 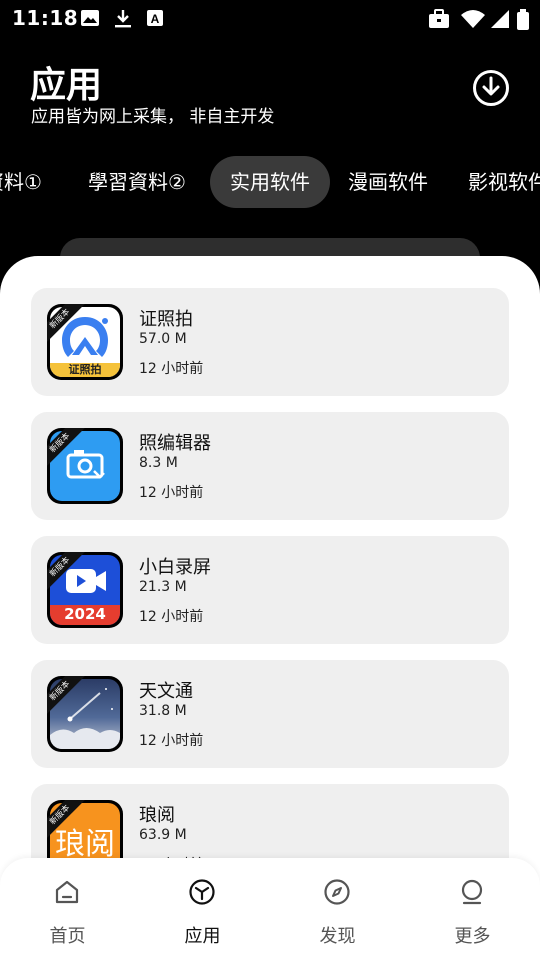 What do you see at coordinates (45, 18) in the screenshot?
I see `status-time: 11:18` at bounding box center [45, 18].